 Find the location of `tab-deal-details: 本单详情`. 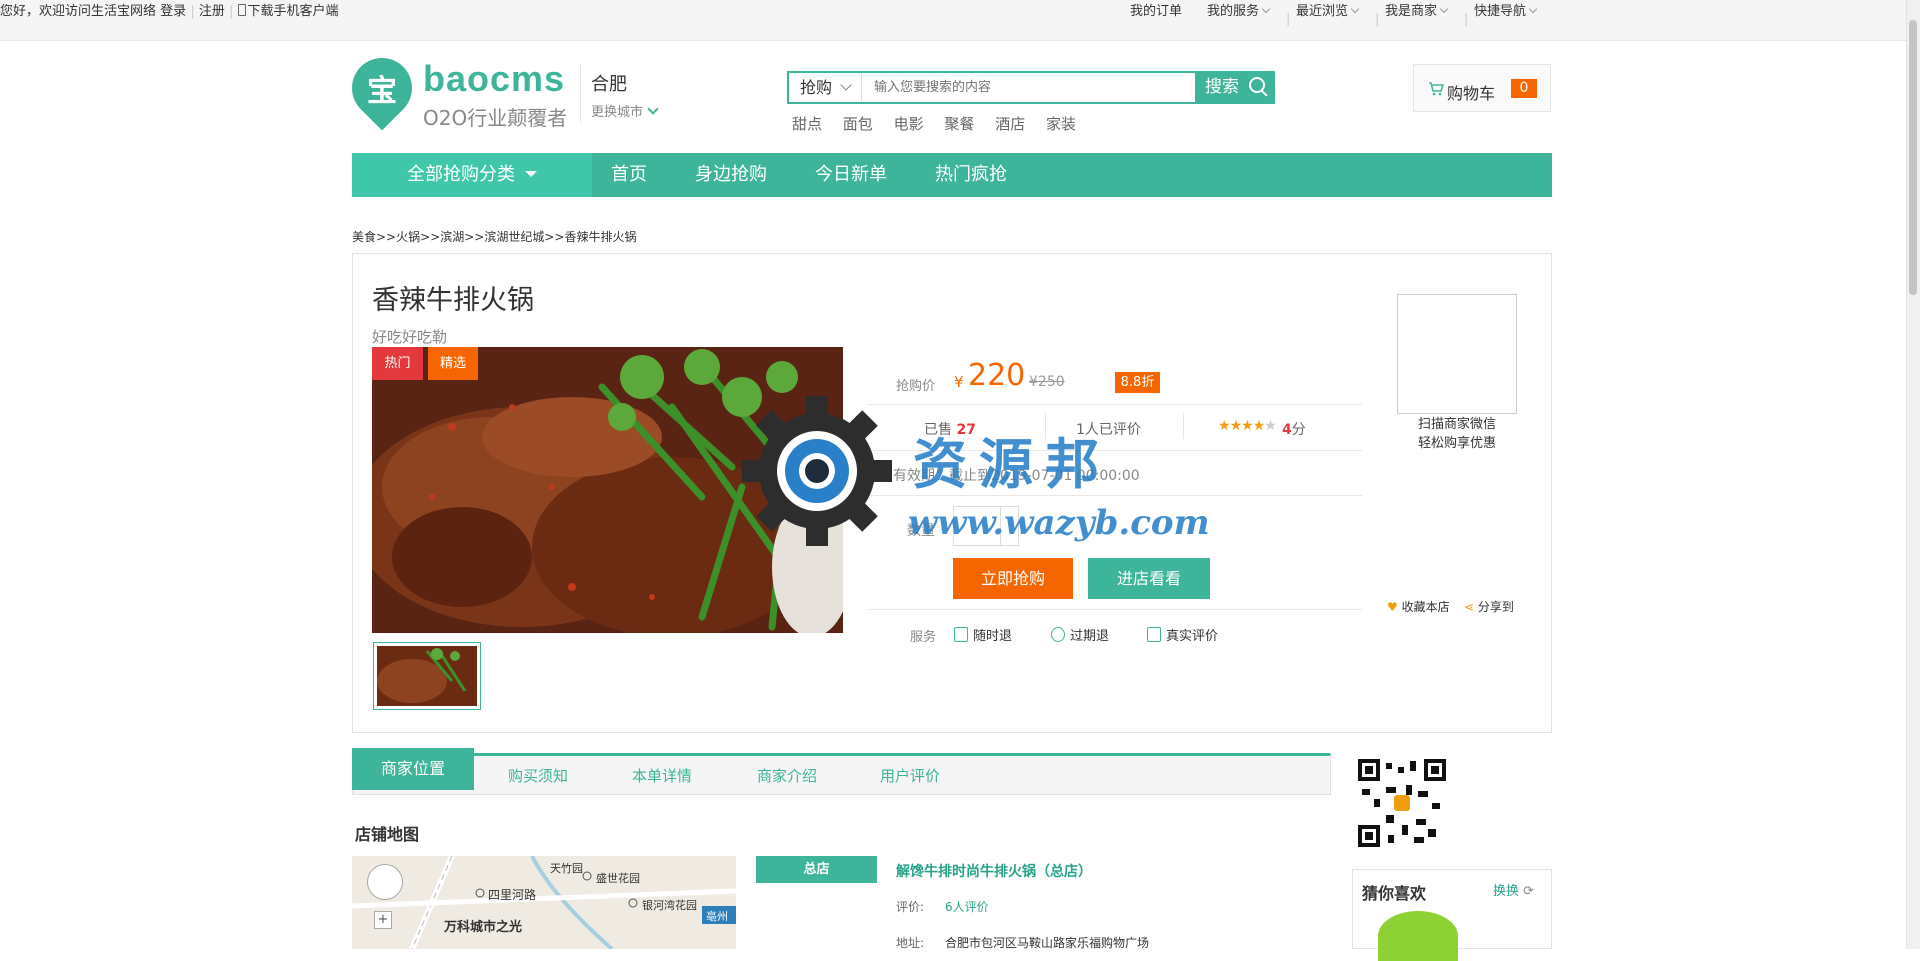

tab-deal-details: 本单详情 is located at coordinates (662, 775).